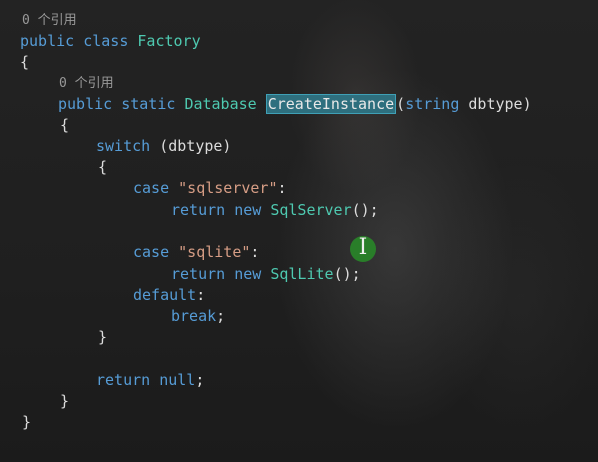 The image size is (598, 462). What do you see at coordinates (106, 41) in the screenshot?
I see `keyword-class: class` at bounding box center [106, 41].